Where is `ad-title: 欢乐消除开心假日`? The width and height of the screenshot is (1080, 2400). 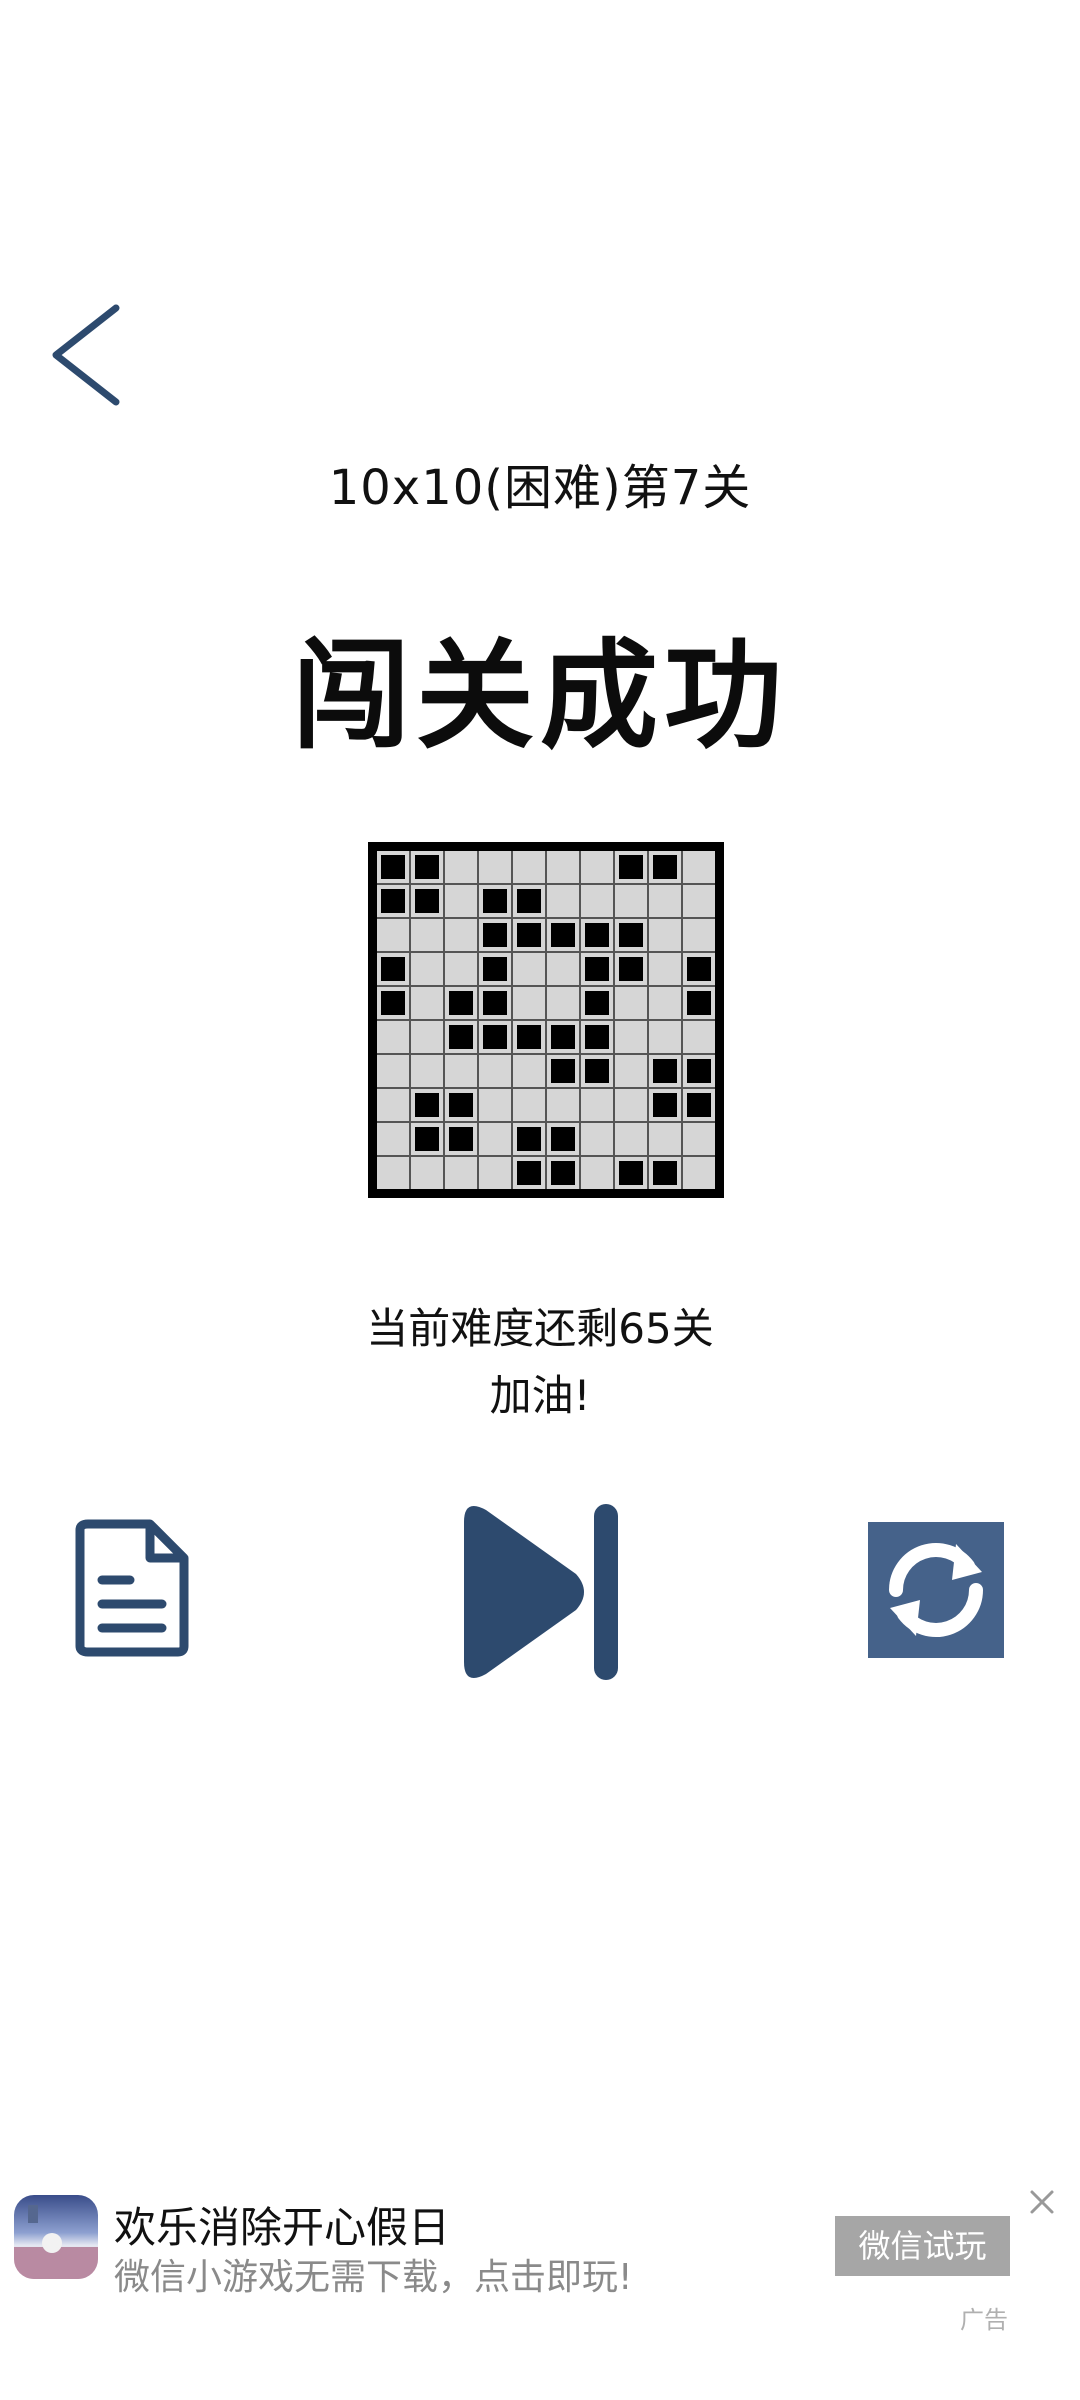
ad-title: 欢乐消除开心假日 is located at coordinates (282, 2224).